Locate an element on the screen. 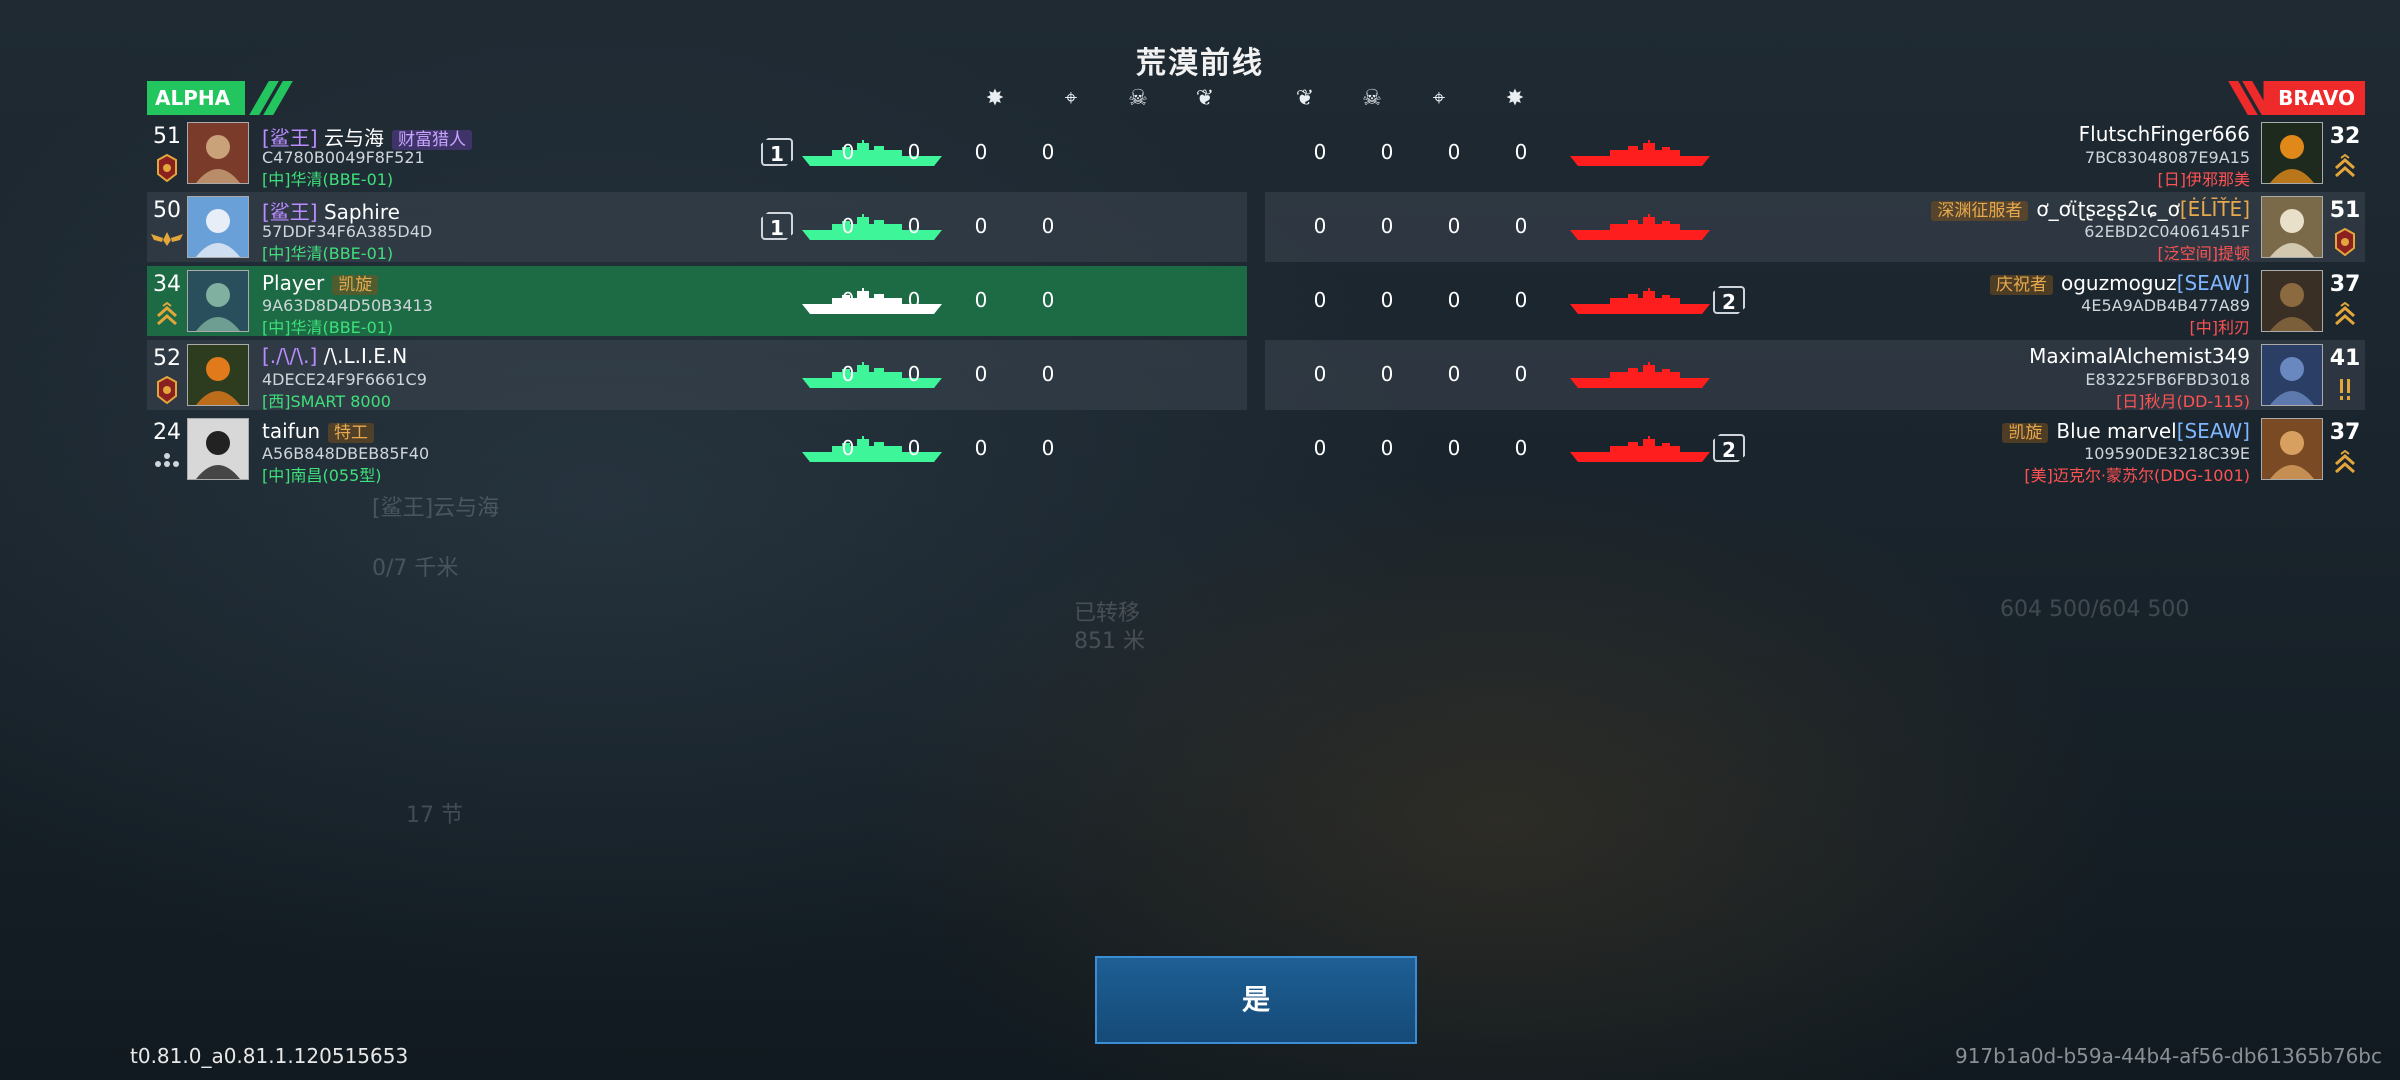 This screenshot has width=2400, height=1080. player-name-line: [鲨王] 云与海 财富猎人 is located at coordinates (367, 136).